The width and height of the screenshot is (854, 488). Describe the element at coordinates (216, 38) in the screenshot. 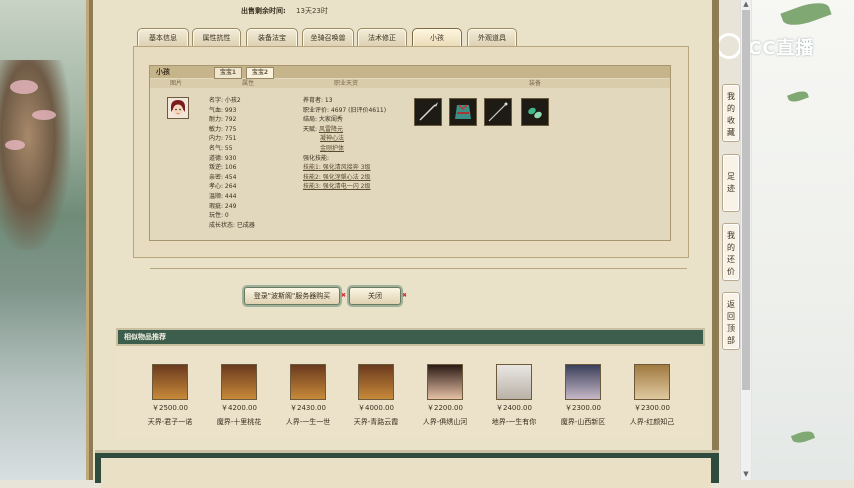

I see `tab-attributes: 属性抗性` at that location.